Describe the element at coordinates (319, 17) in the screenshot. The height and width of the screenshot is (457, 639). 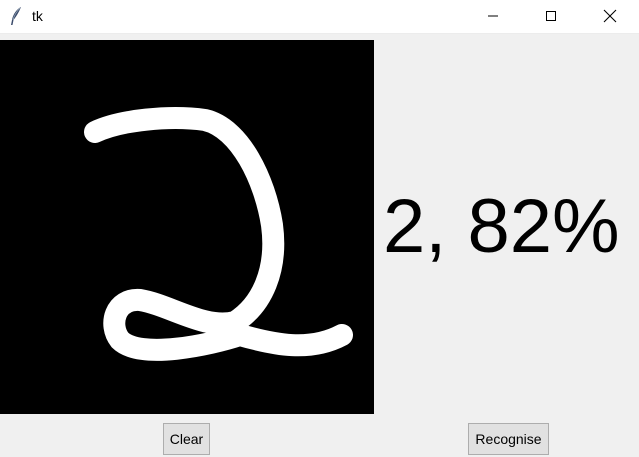
I see `title-bar: tk` at that location.